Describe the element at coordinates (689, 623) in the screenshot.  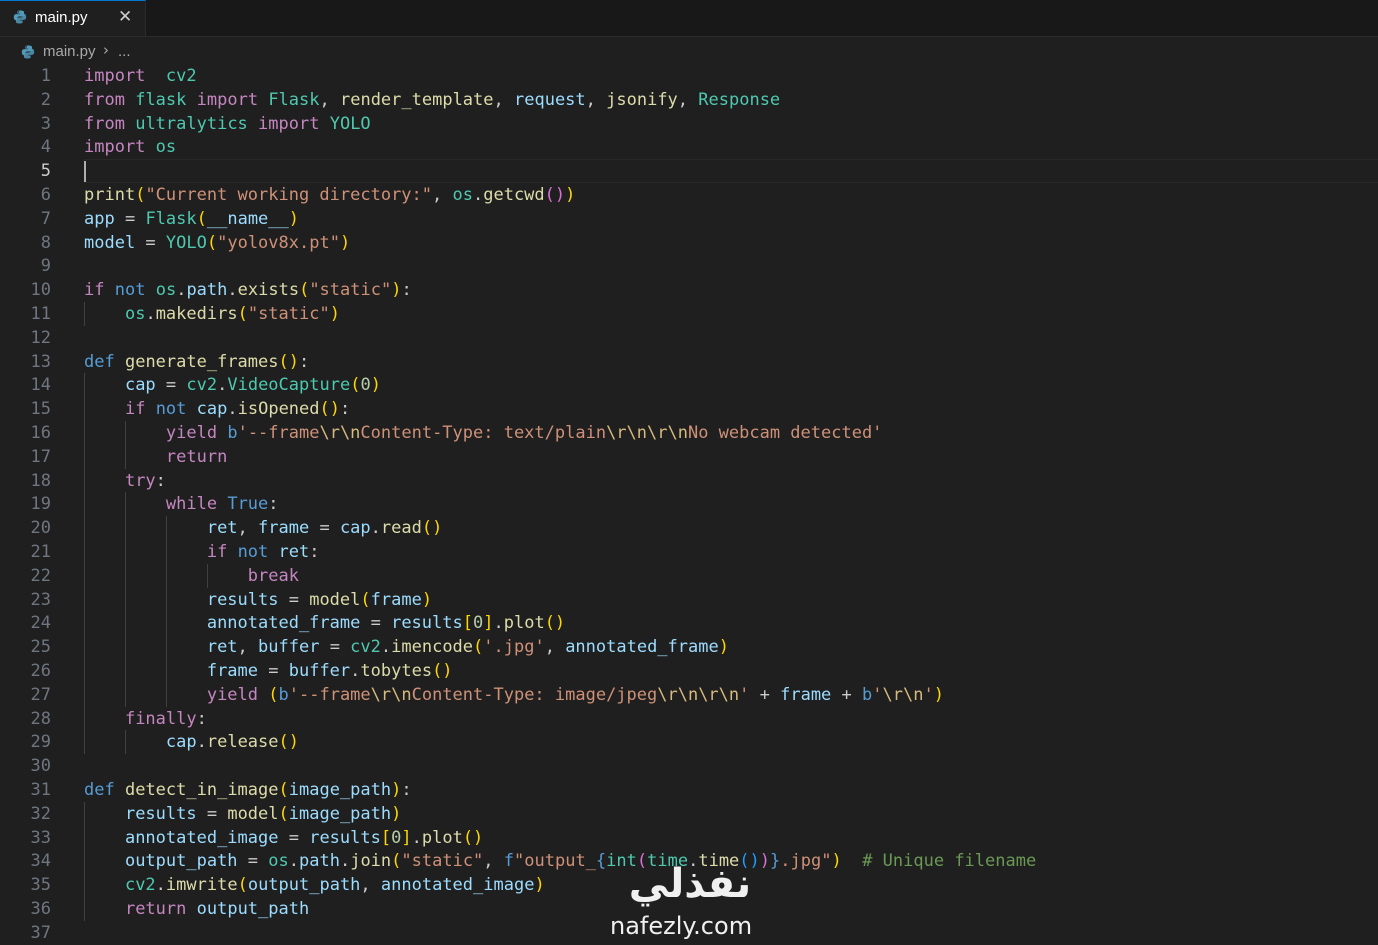
I see `code-line: 24 annotated_frame = results[0].plot()` at that location.